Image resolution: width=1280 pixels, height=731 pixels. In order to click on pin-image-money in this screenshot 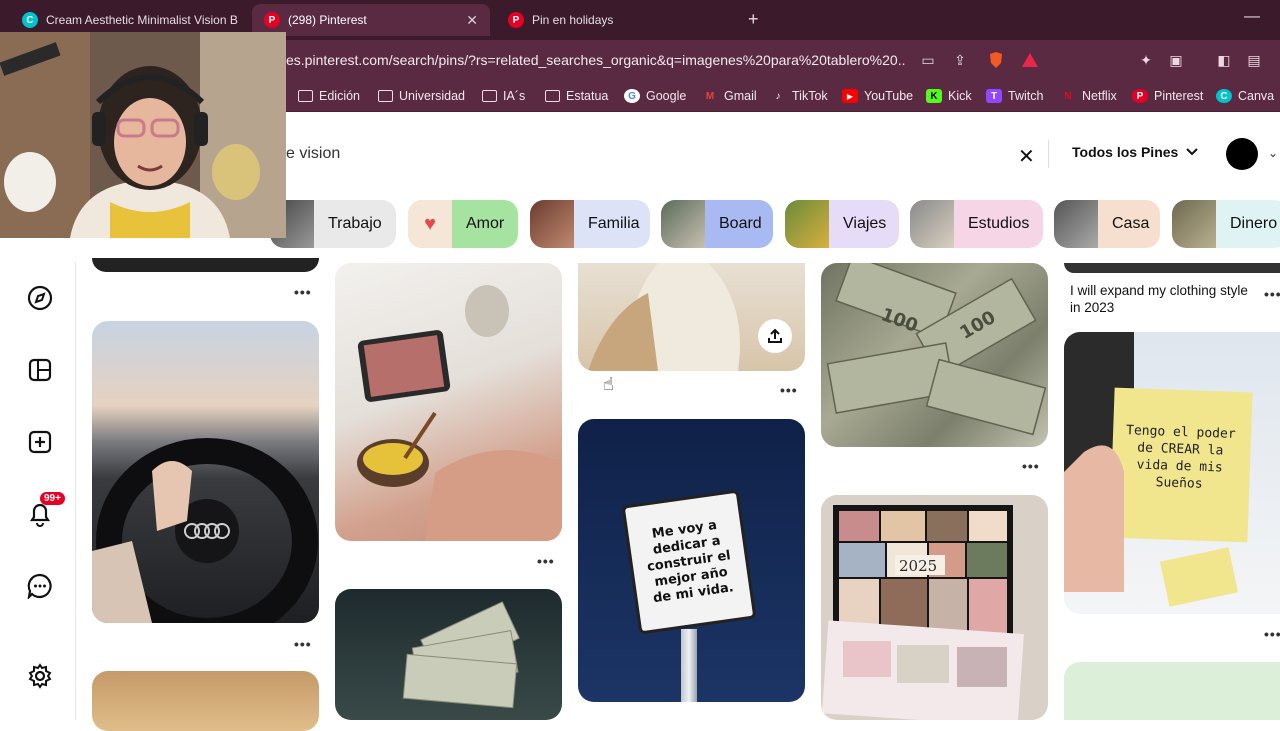, I will do `click(448, 654)`.